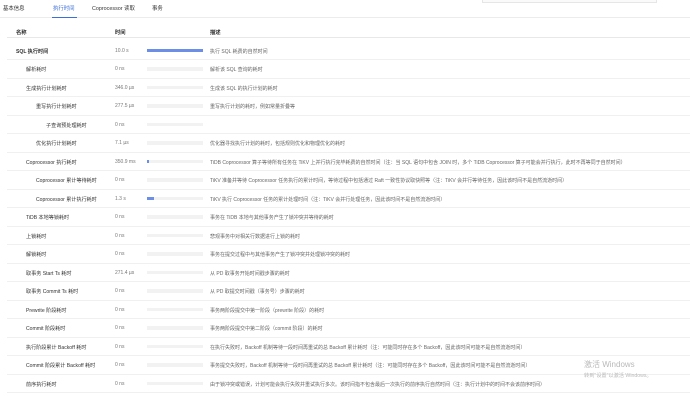  Describe the element at coordinates (345, 9) in the screenshot. I see `tab-bar: 基本信息 执行时间 Coprocessor 读取 事务` at that location.